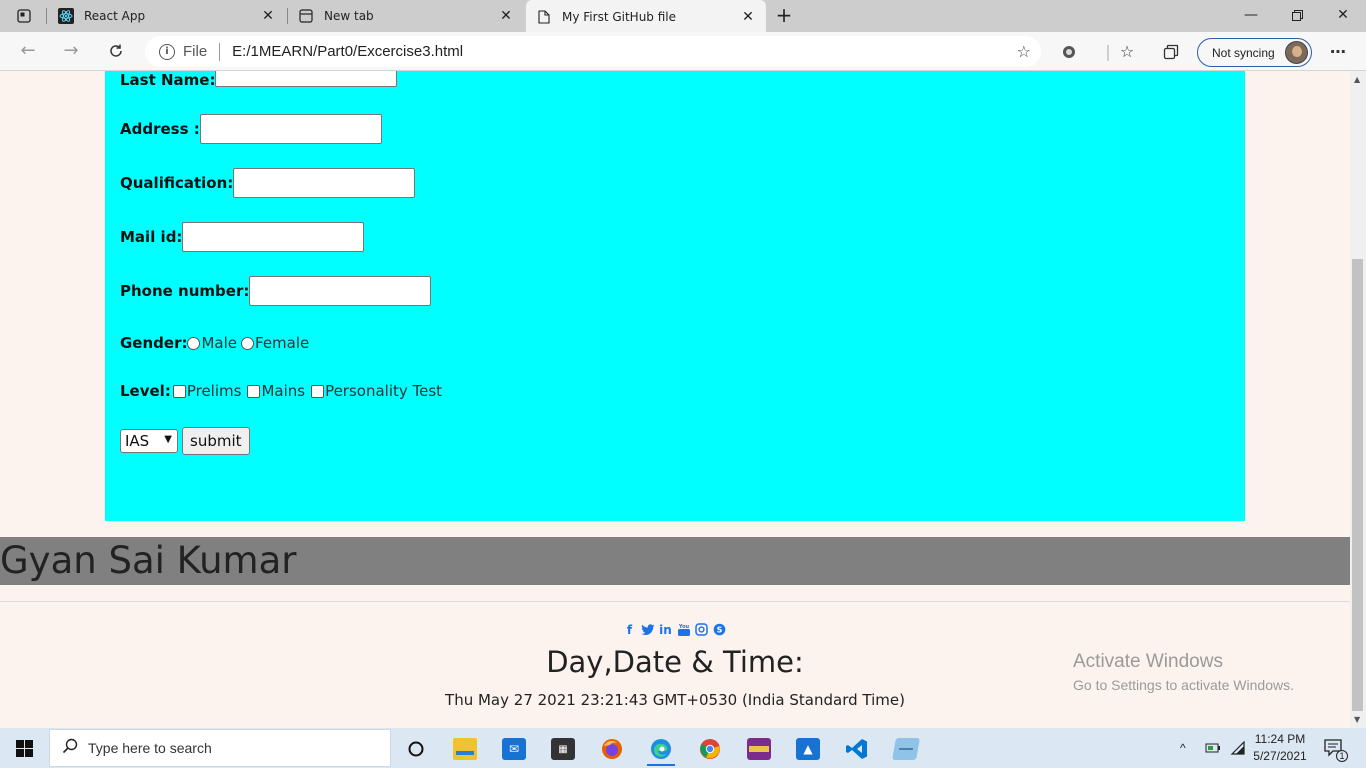 The height and width of the screenshot is (768, 1366). What do you see at coordinates (1238, 748) in the screenshot?
I see `wifi-icon` at bounding box center [1238, 748].